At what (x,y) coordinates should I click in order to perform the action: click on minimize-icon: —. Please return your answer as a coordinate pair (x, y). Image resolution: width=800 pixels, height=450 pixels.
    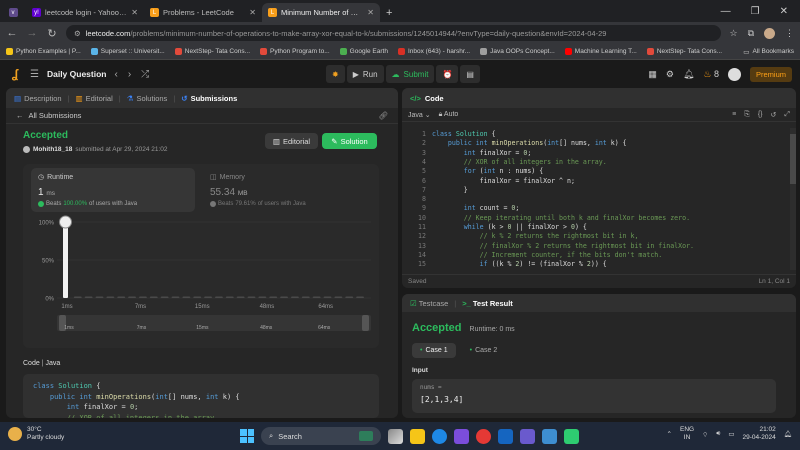
    Looking at the image, I should click on (726, 11).